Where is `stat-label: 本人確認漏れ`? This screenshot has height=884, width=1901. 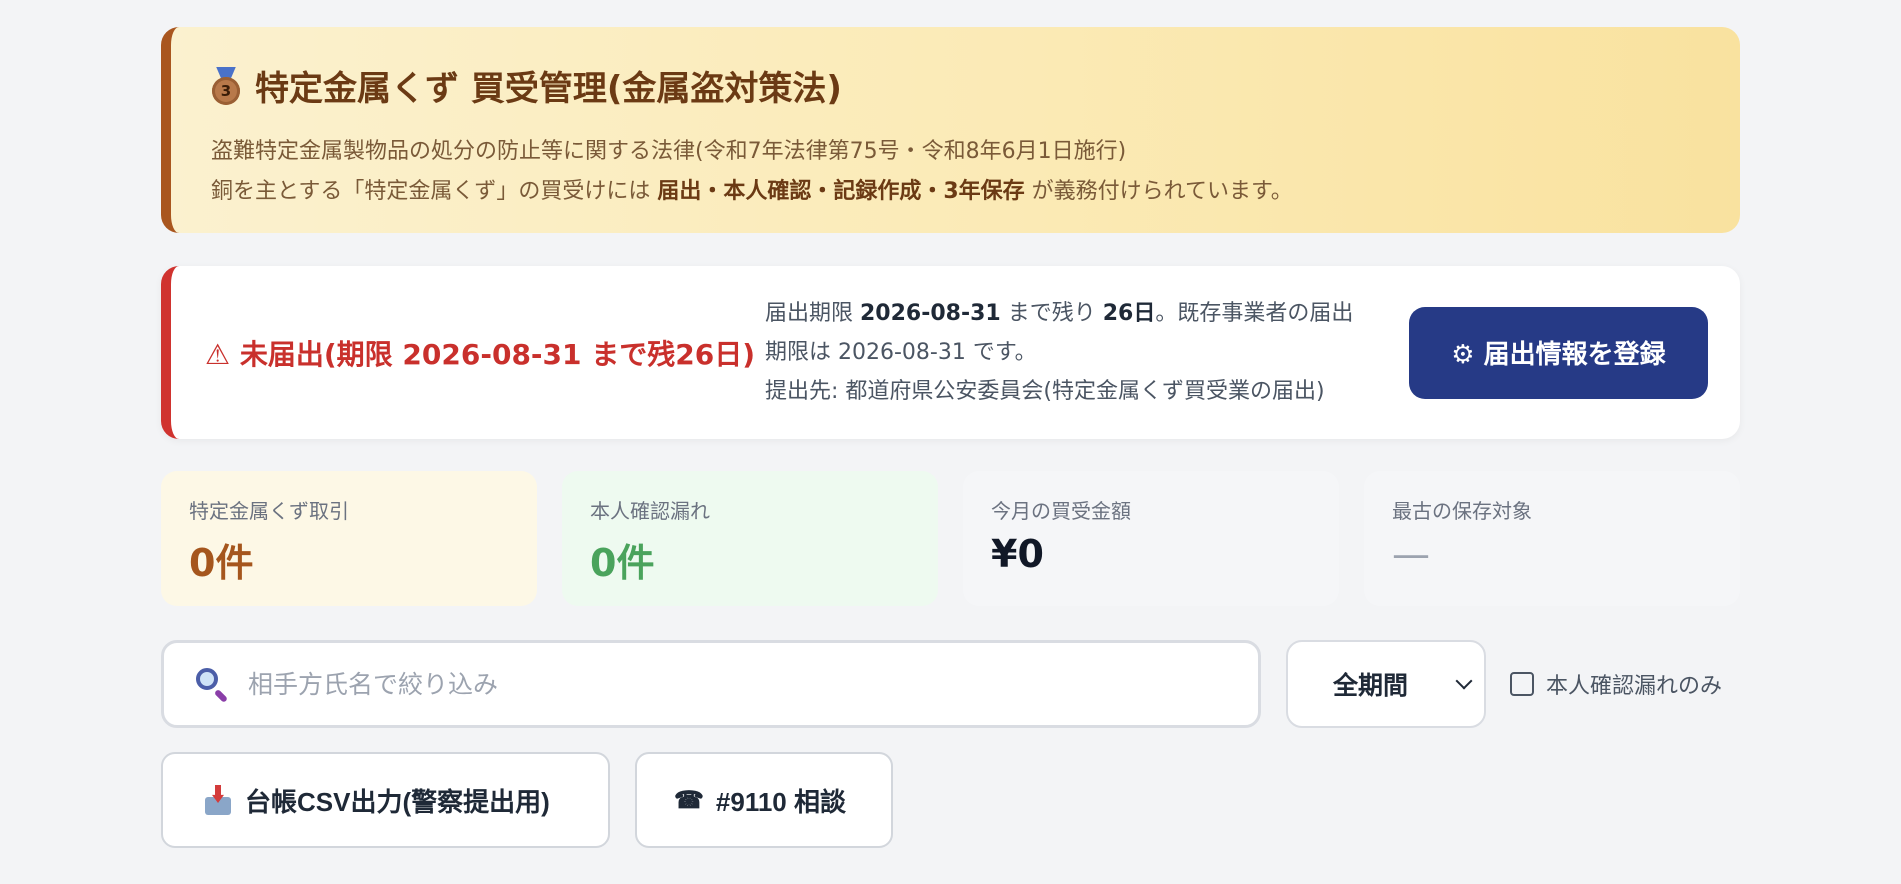 stat-label: 本人確認漏れ is located at coordinates (650, 511).